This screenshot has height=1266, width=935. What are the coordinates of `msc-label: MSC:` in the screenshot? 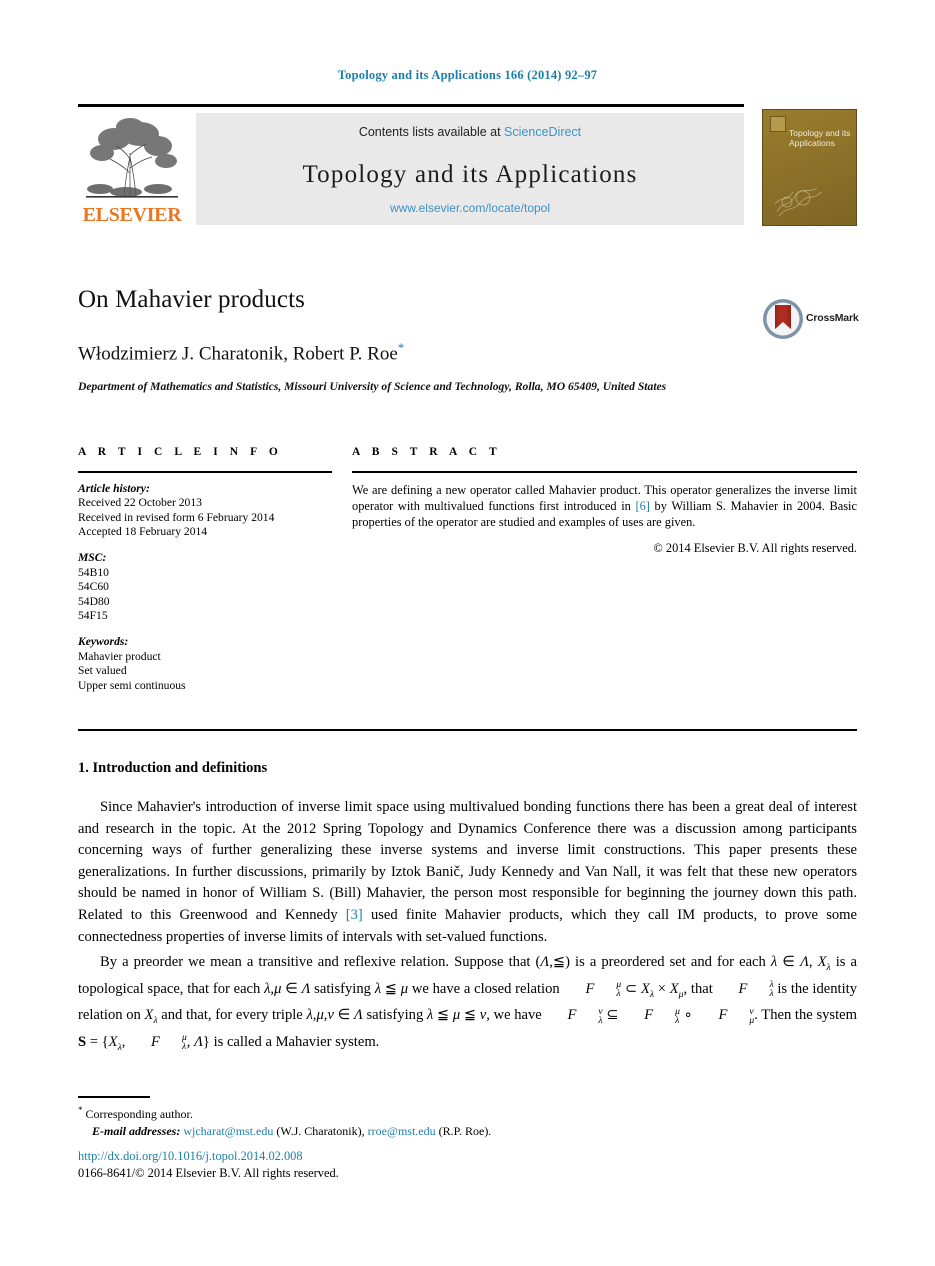 It's located at (92, 557).